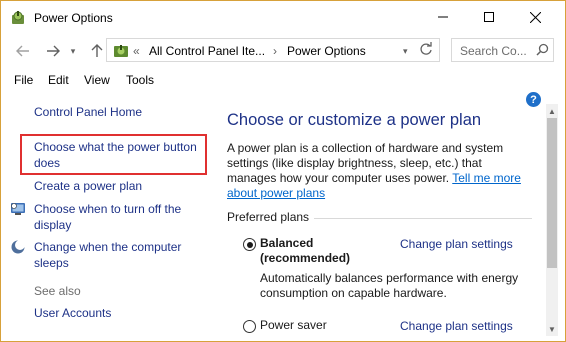 The width and height of the screenshot is (566, 342). I want to click on back-arrow-icon, so click(22, 51).